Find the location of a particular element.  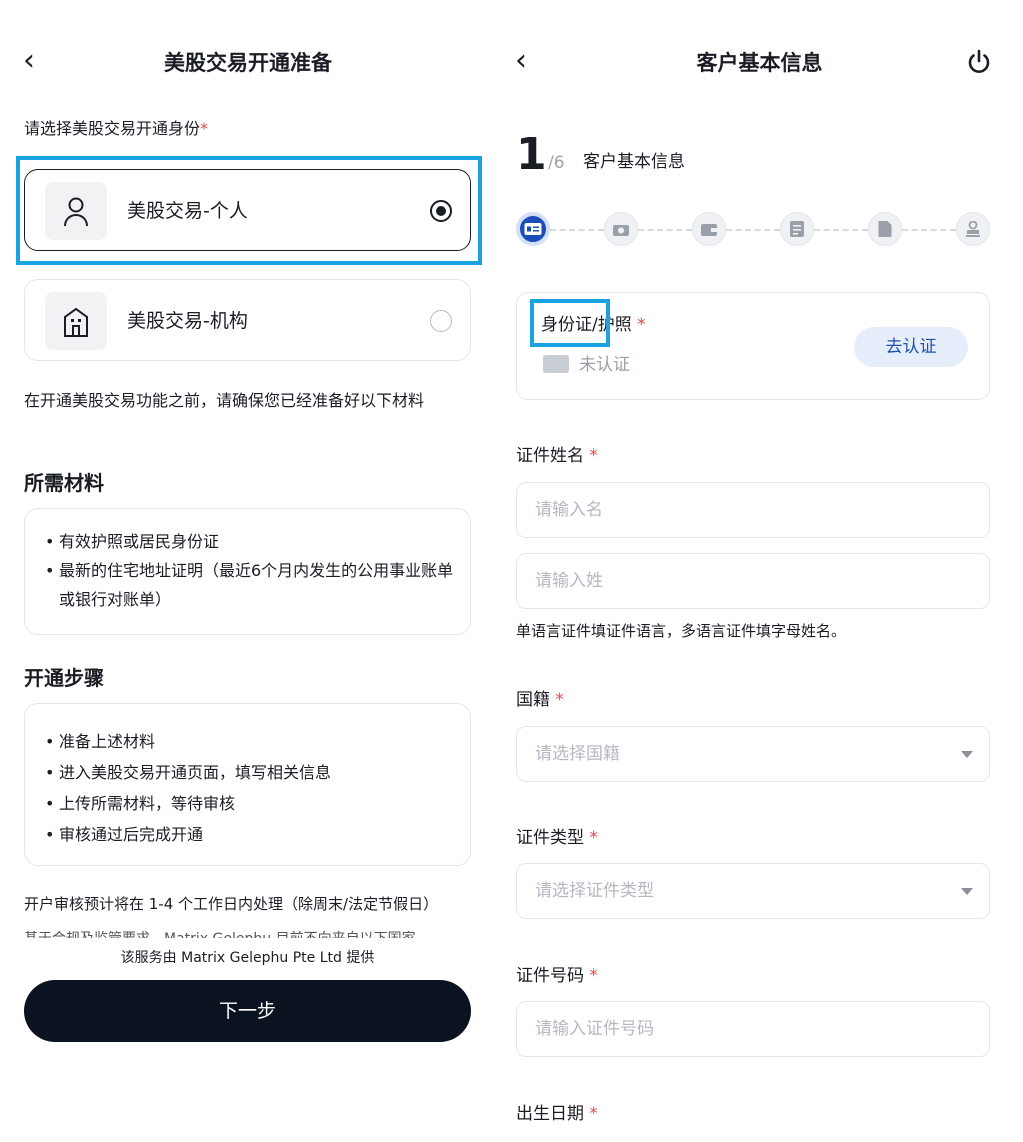

radio-unselected is located at coordinates (441, 321).